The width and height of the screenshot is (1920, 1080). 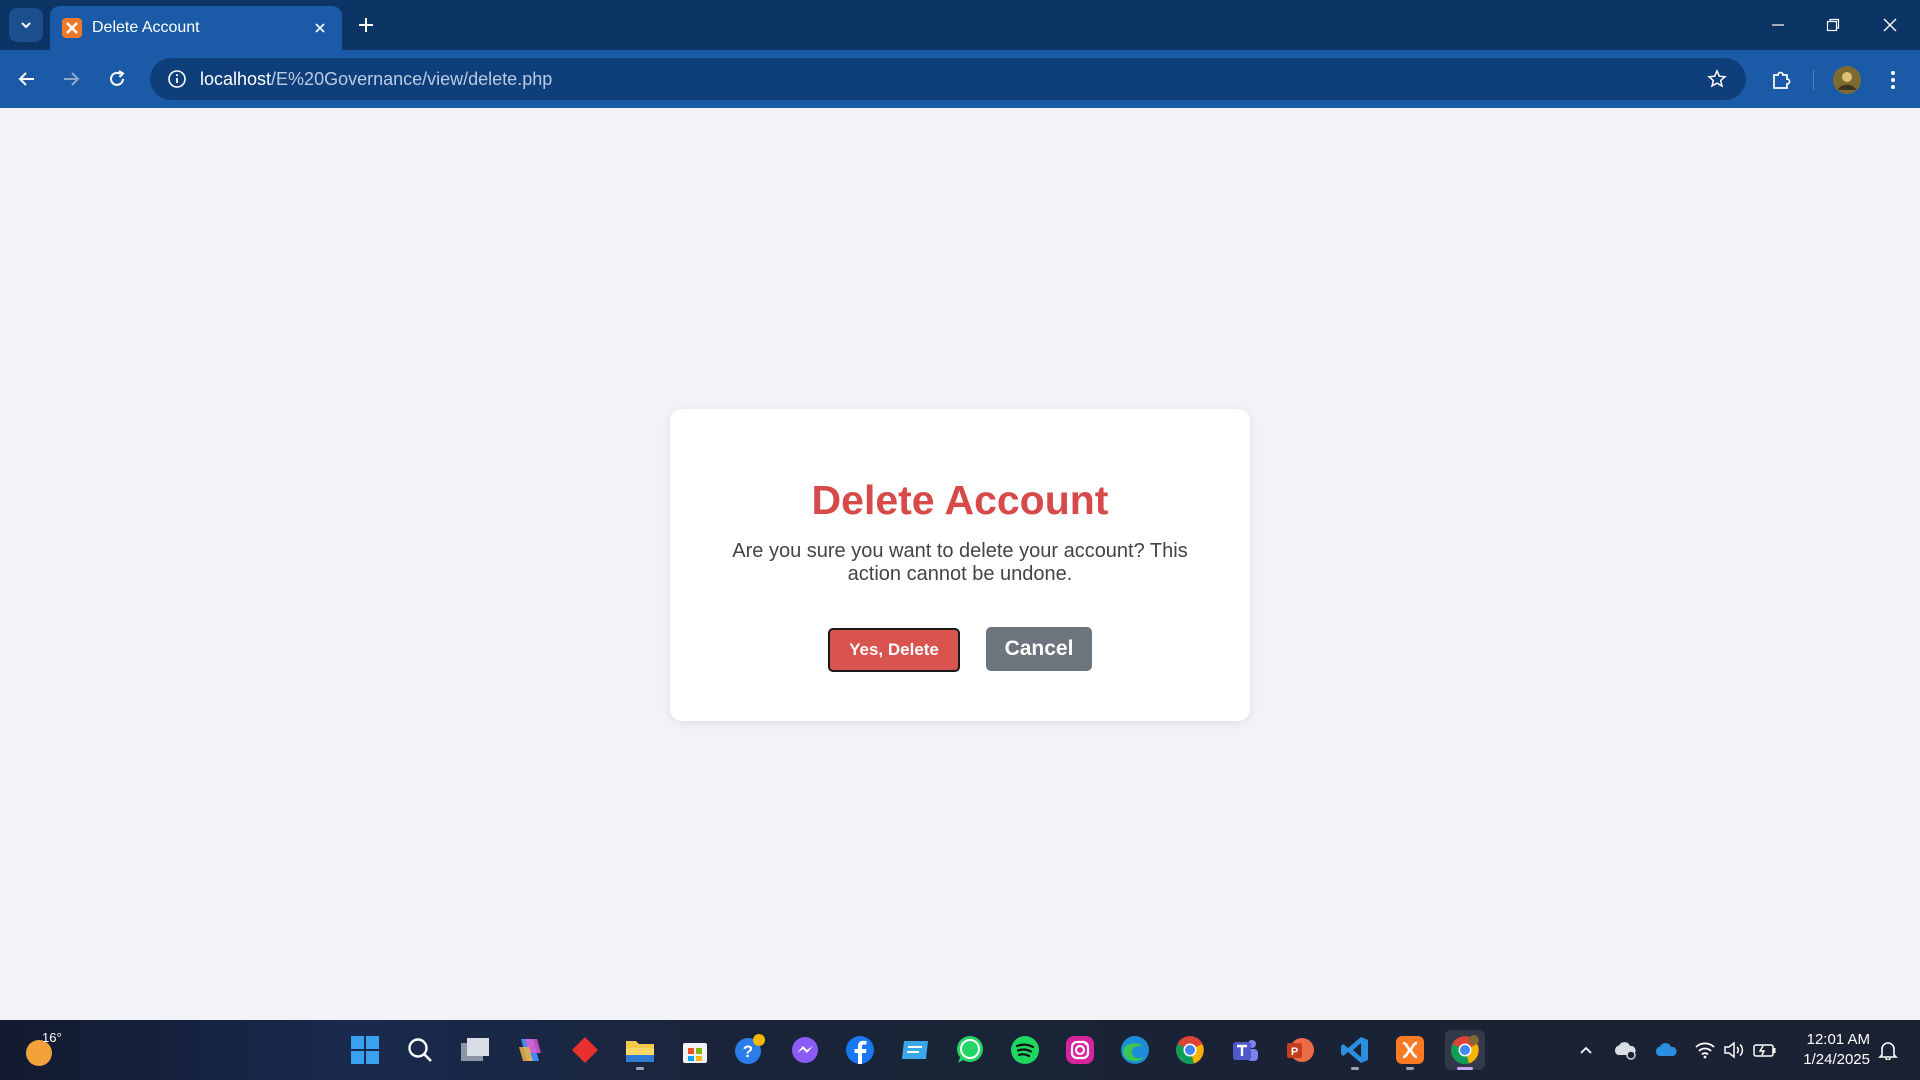 I want to click on copilot-icon, so click(x=530, y=1050).